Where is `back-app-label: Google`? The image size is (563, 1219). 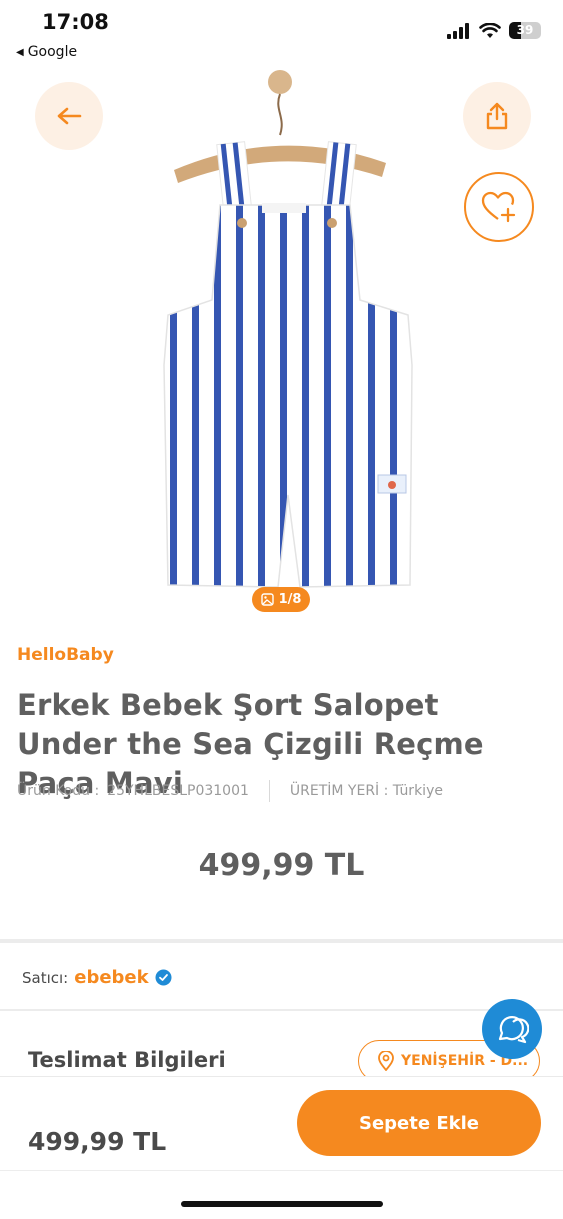
back-app-label: Google is located at coordinates (52, 52).